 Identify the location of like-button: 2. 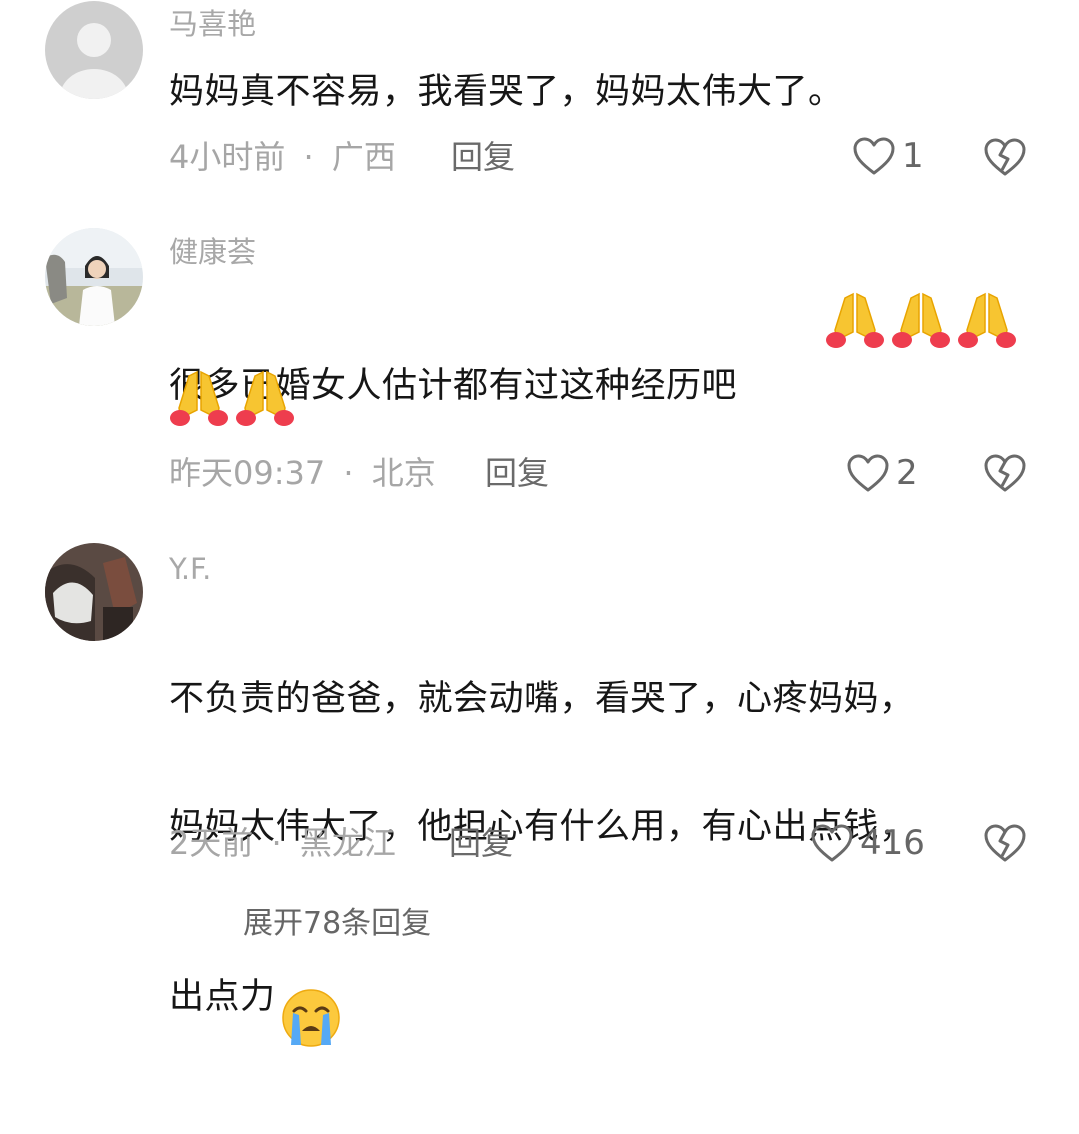
(882, 473).